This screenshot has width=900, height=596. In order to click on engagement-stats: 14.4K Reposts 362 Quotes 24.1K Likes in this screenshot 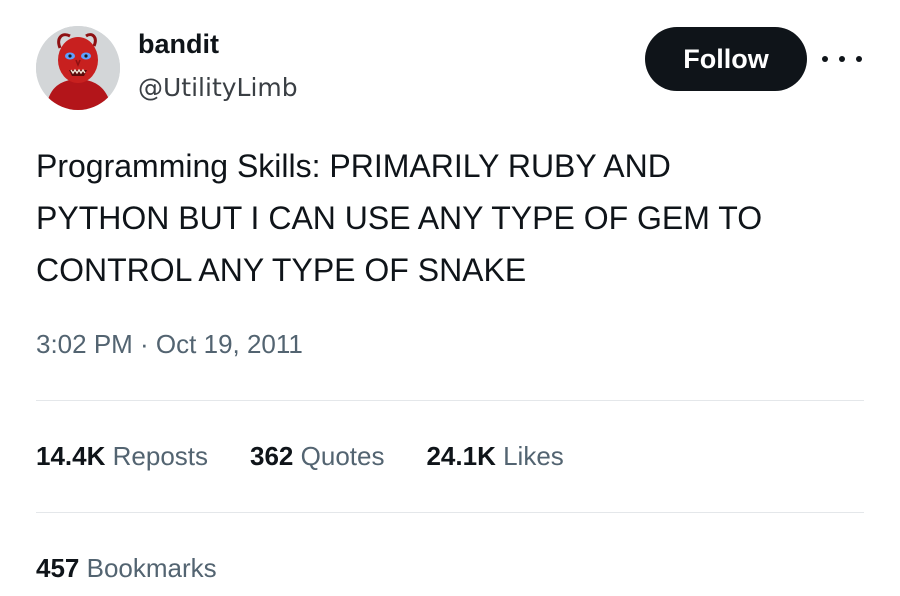, I will do `click(321, 456)`.